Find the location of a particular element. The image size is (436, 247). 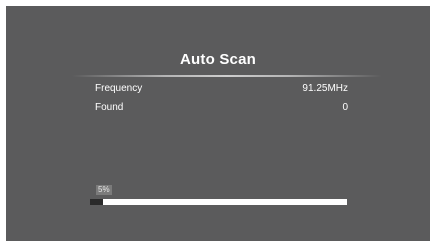

found-value: 0 is located at coordinates (345, 107).